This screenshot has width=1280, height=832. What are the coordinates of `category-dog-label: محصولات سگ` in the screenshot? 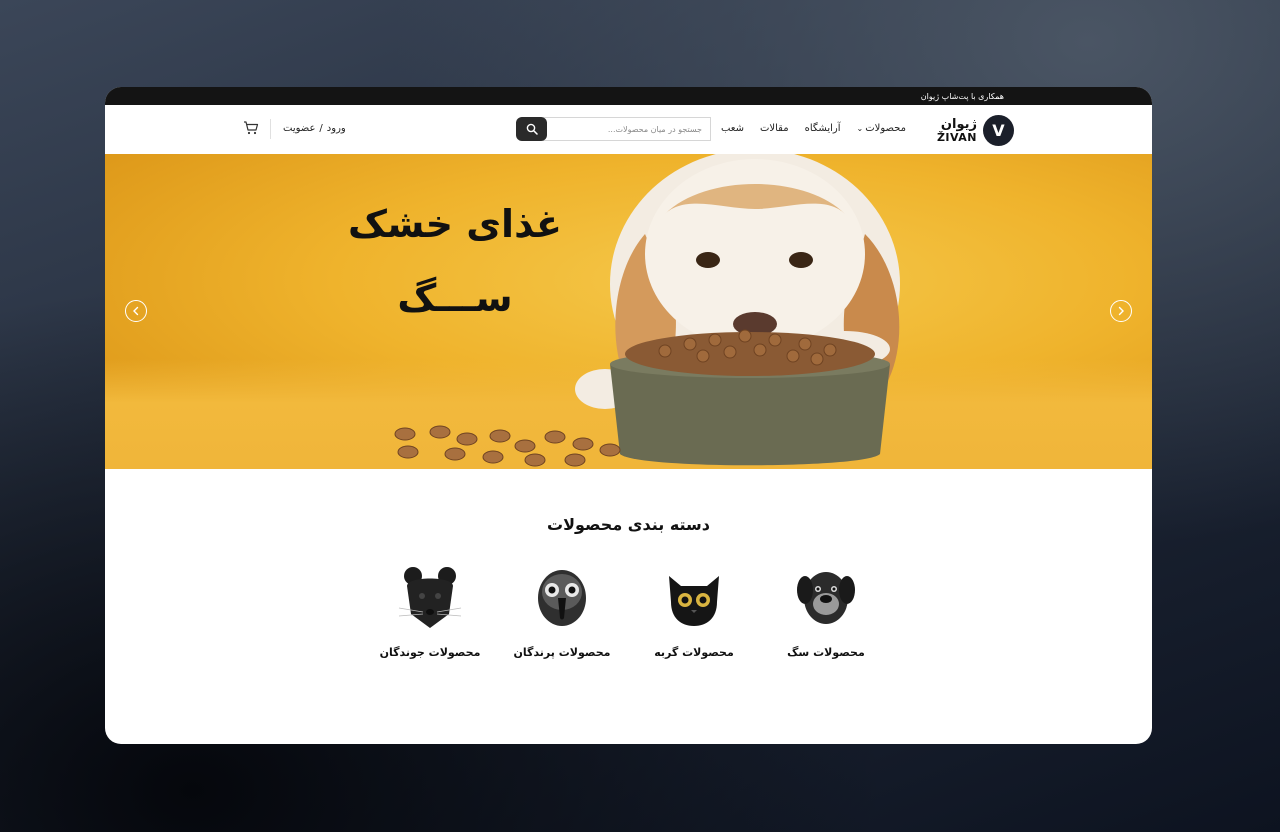 It's located at (826, 652).